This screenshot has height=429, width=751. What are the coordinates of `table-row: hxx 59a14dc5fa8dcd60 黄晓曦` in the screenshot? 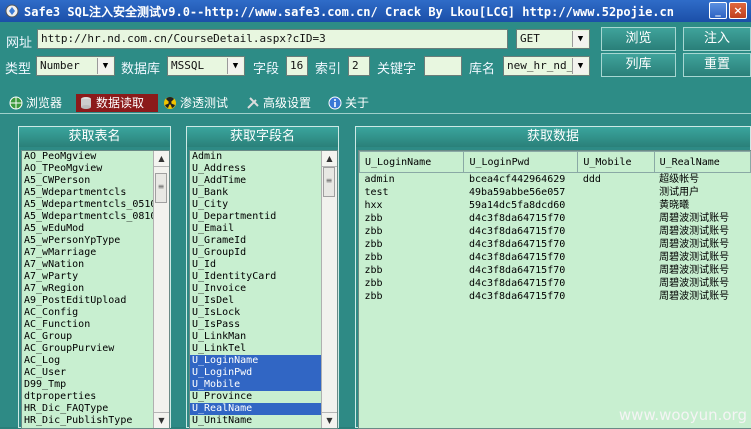 It's located at (555, 205).